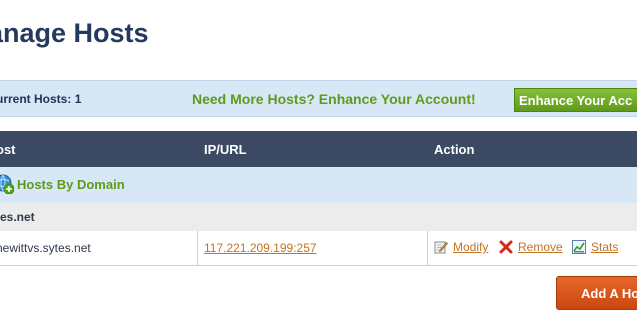 The height and width of the screenshot is (334, 637). I want to click on remove-link: Remove, so click(540, 247).